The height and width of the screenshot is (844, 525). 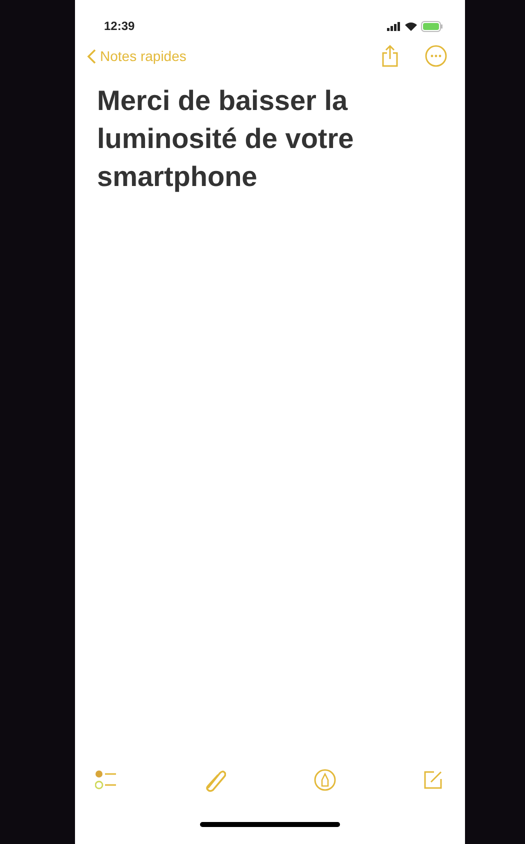 I want to click on wifi-icon, so click(x=411, y=26).